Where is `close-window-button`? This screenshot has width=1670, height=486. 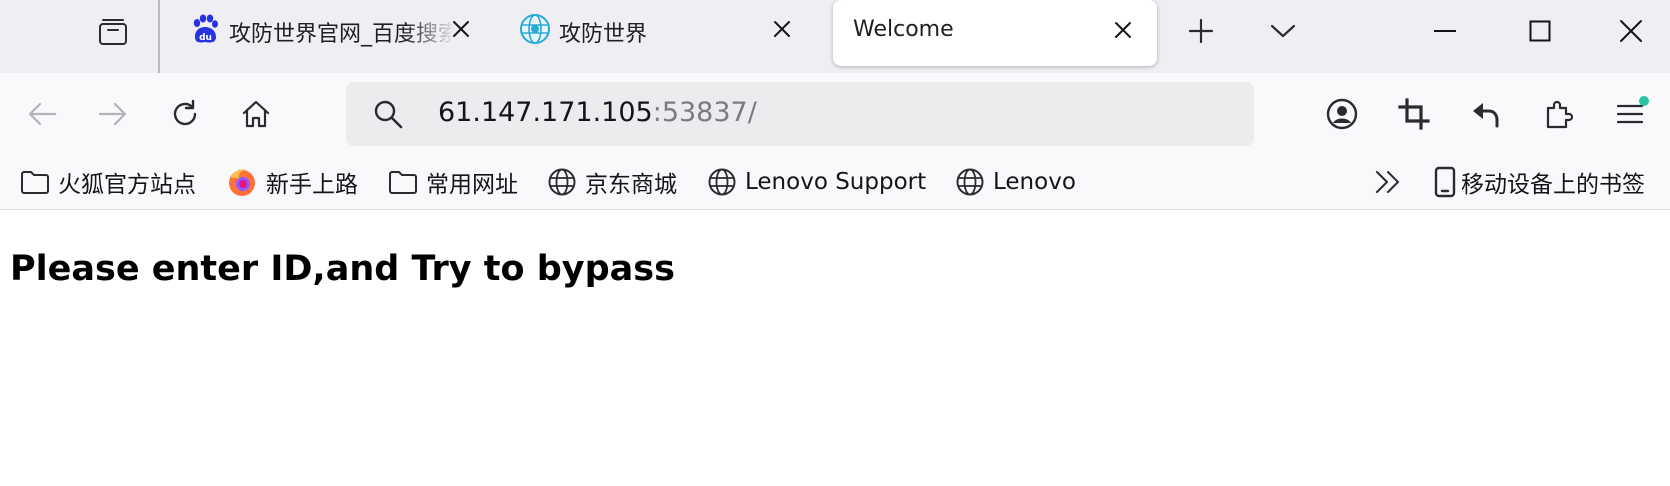 close-window-button is located at coordinates (1631, 31).